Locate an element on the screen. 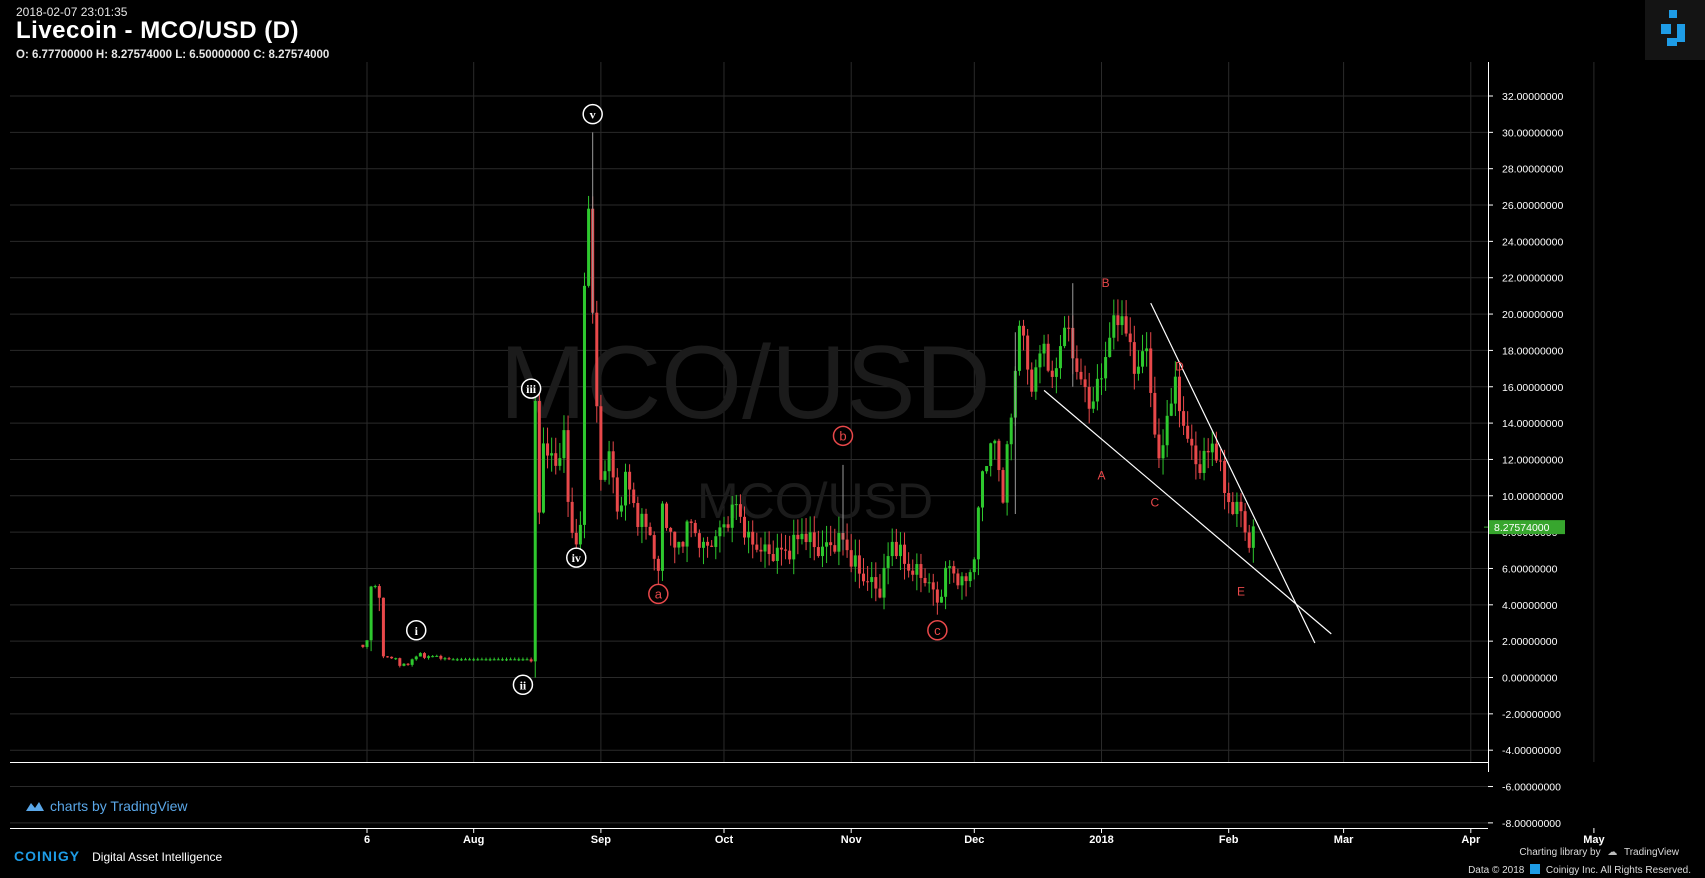 The image size is (1705, 878). wave-label: b is located at coordinates (842, 435).